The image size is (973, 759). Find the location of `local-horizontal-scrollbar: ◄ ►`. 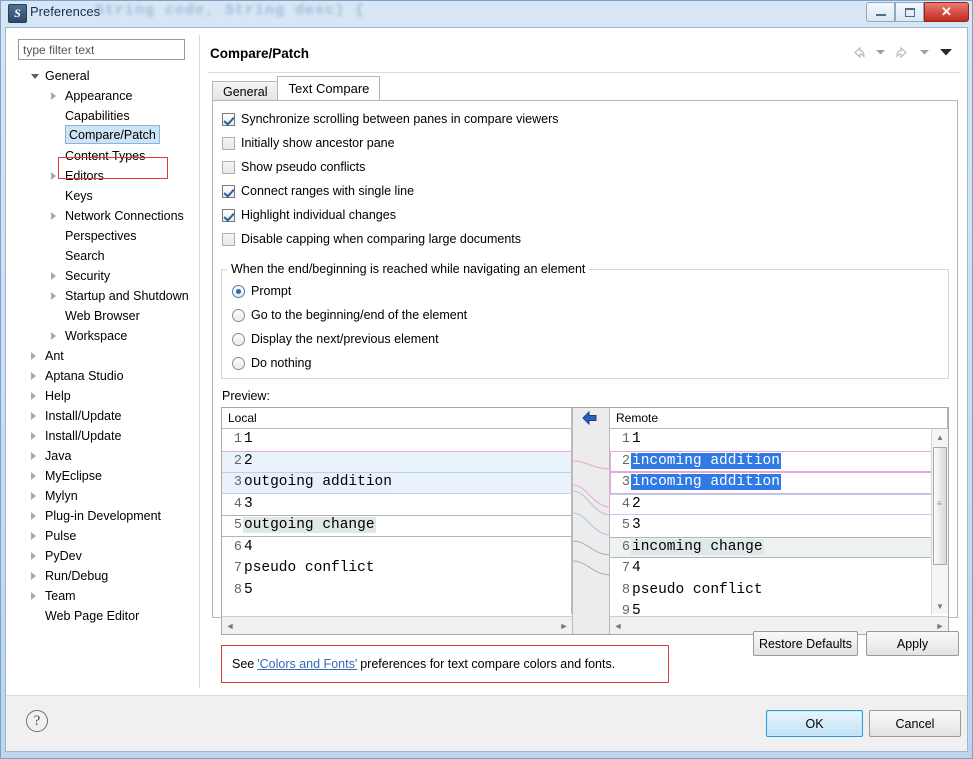

local-horizontal-scrollbar: ◄ ► is located at coordinates (397, 625).